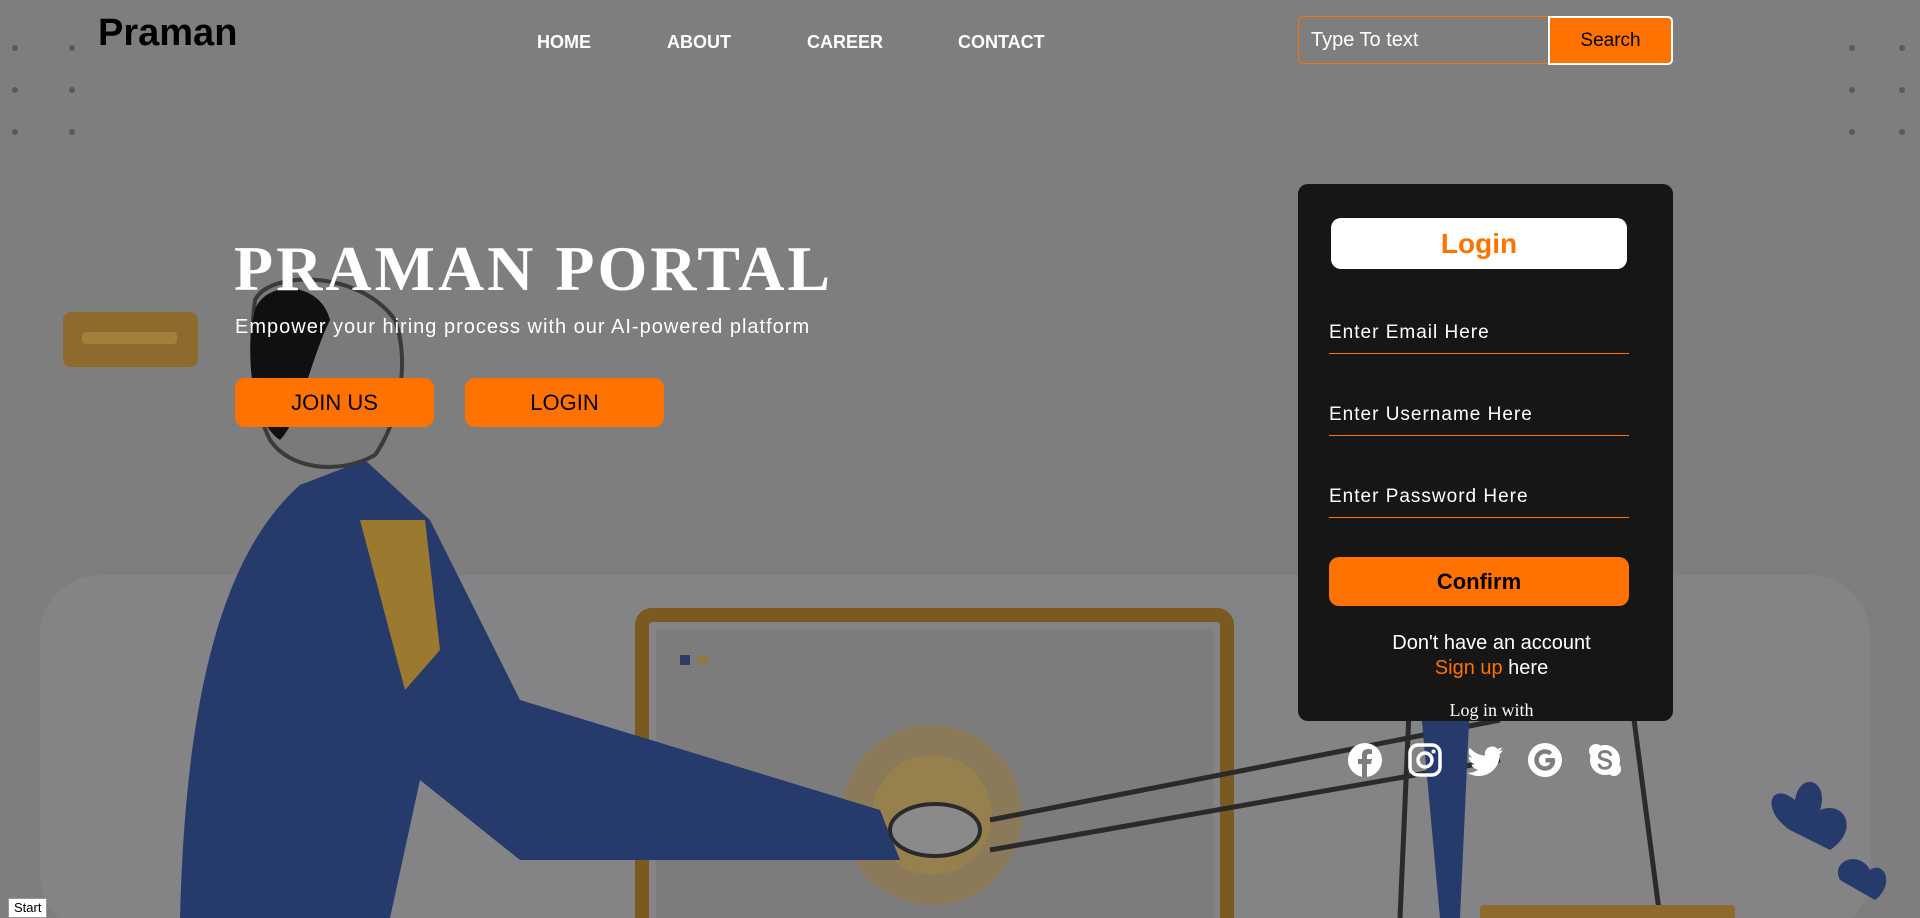 The width and height of the screenshot is (1920, 918). Describe the element at coordinates (1469, 668) in the screenshot. I see `signup-link: Sign up` at that location.